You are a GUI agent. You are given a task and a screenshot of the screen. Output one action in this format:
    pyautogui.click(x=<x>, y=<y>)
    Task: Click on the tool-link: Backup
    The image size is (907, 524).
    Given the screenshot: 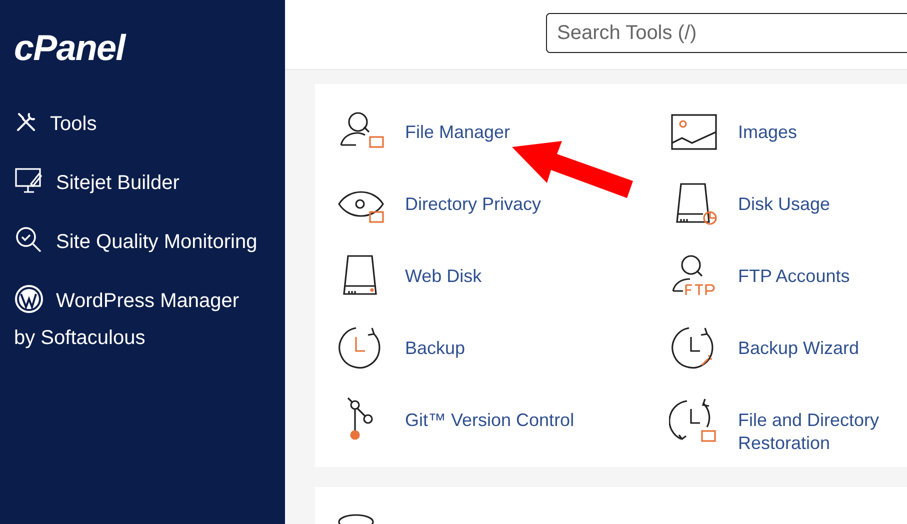 What is the action you would take?
    pyautogui.click(x=502, y=359)
    